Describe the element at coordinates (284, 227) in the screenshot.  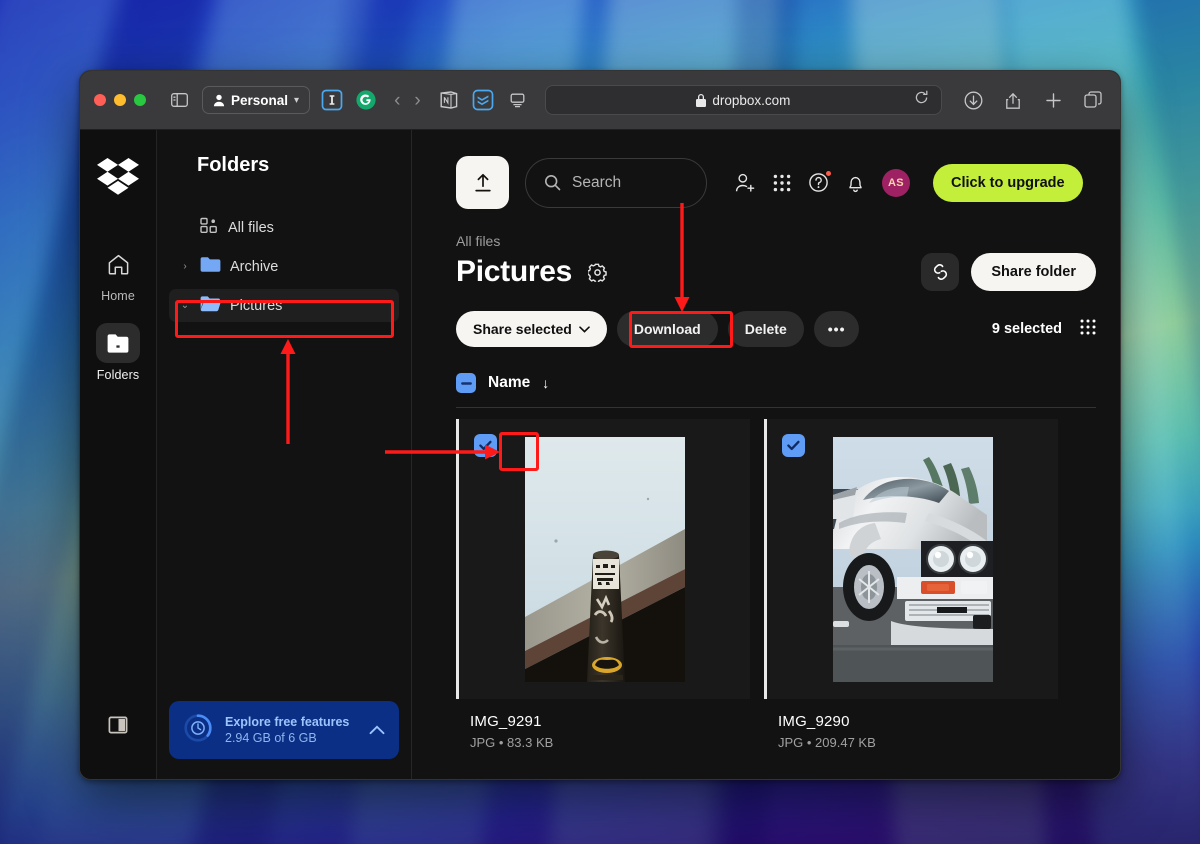
I see `sidebar-item-all-files: All files` at that location.